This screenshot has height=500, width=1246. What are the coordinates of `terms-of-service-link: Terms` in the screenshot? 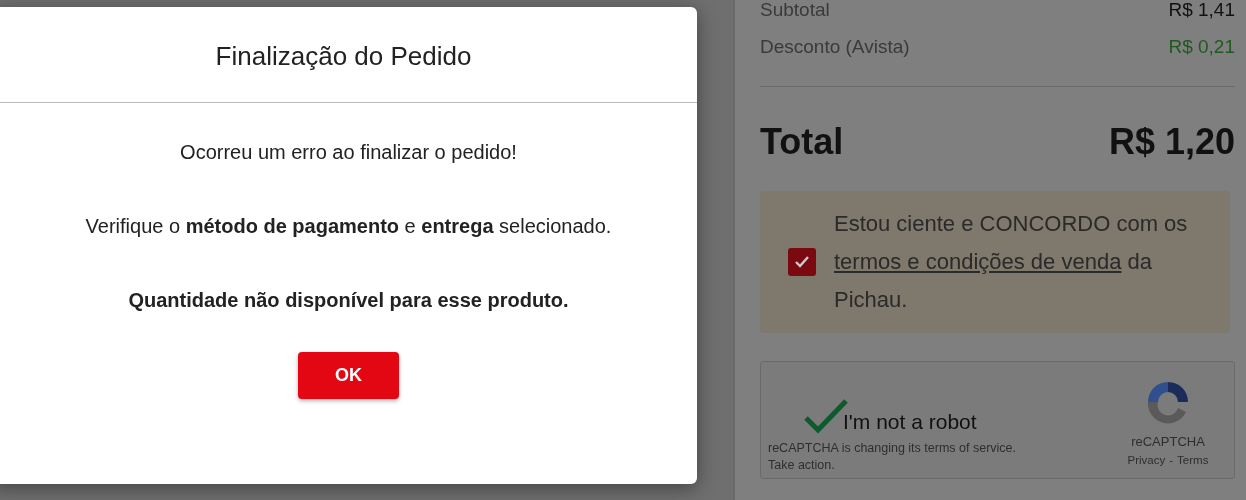 It's located at (1193, 460).